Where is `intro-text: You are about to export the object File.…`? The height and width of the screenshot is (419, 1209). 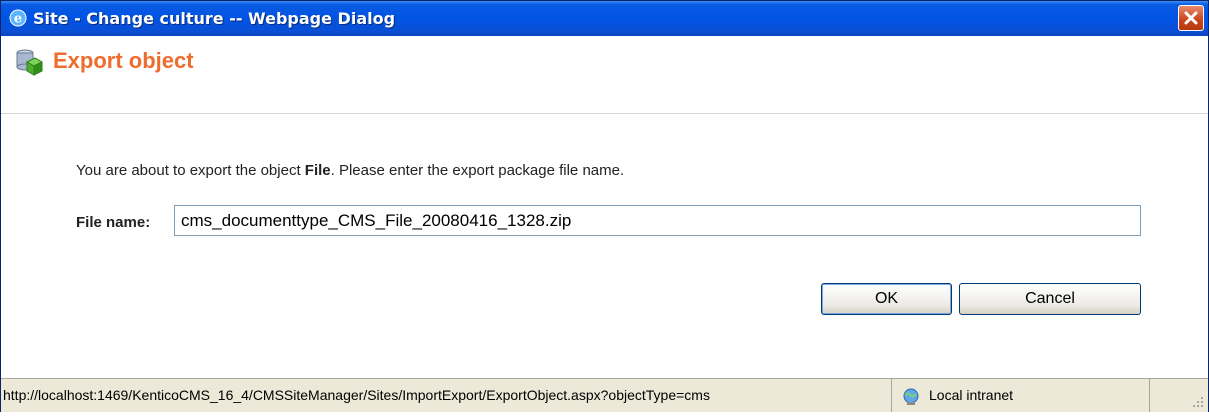
intro-text: You are about to export the object File.… is located at coordinates (350, 170).